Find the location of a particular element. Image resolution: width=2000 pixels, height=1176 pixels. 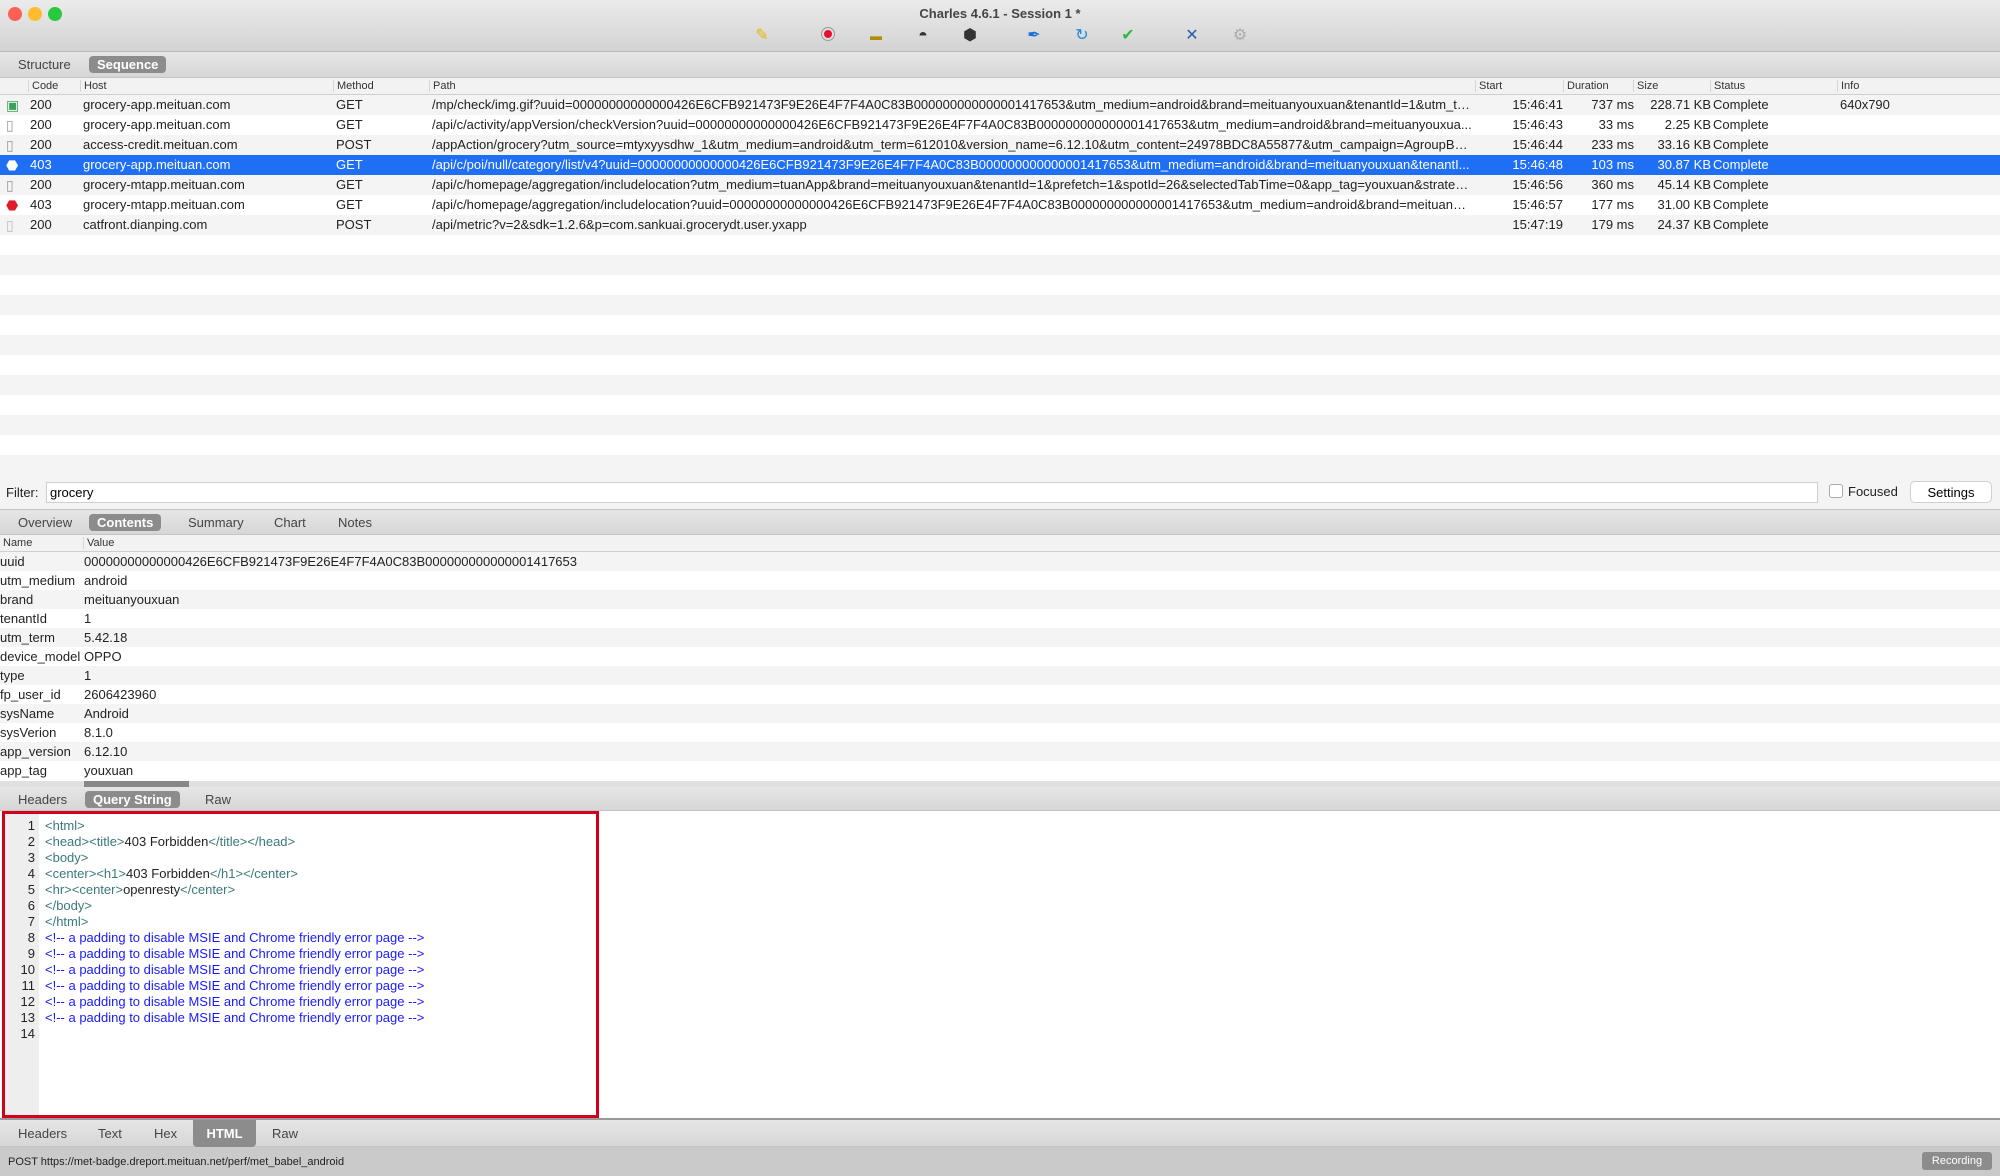

param-row: tenantId 1 is located at coordinates (1000, 618).